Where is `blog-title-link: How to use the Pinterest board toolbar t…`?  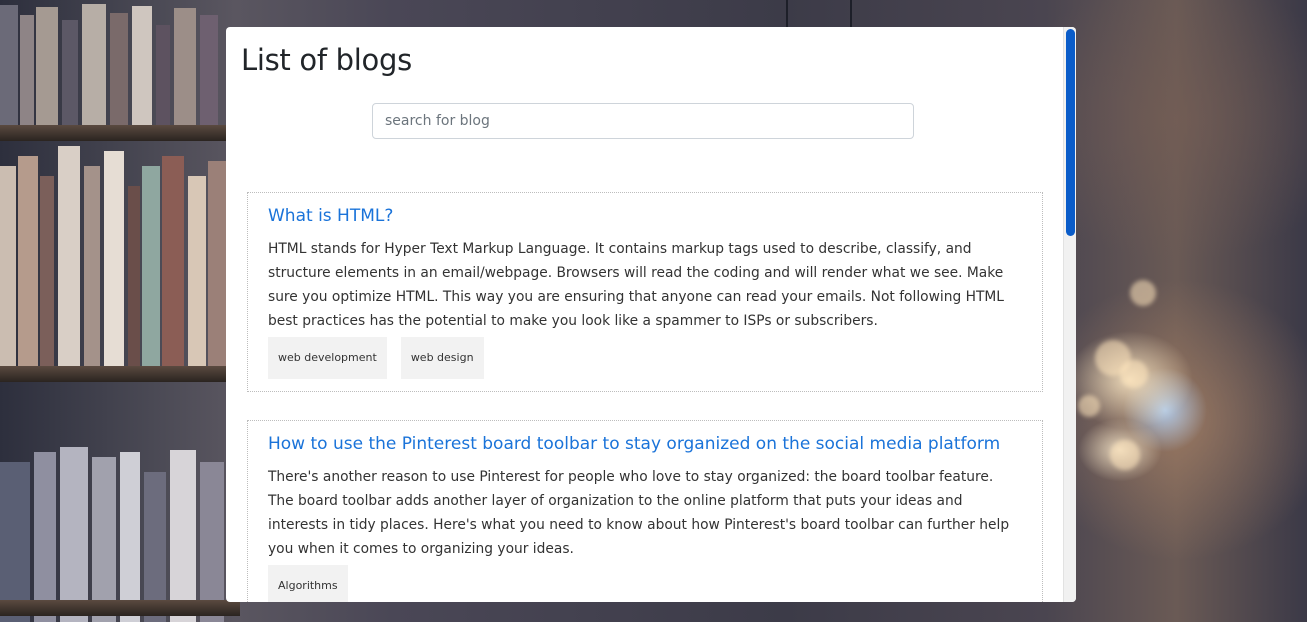
blog-title-link: How to use the Pinterest board toolbar t… is located at coordinates (645, 444).